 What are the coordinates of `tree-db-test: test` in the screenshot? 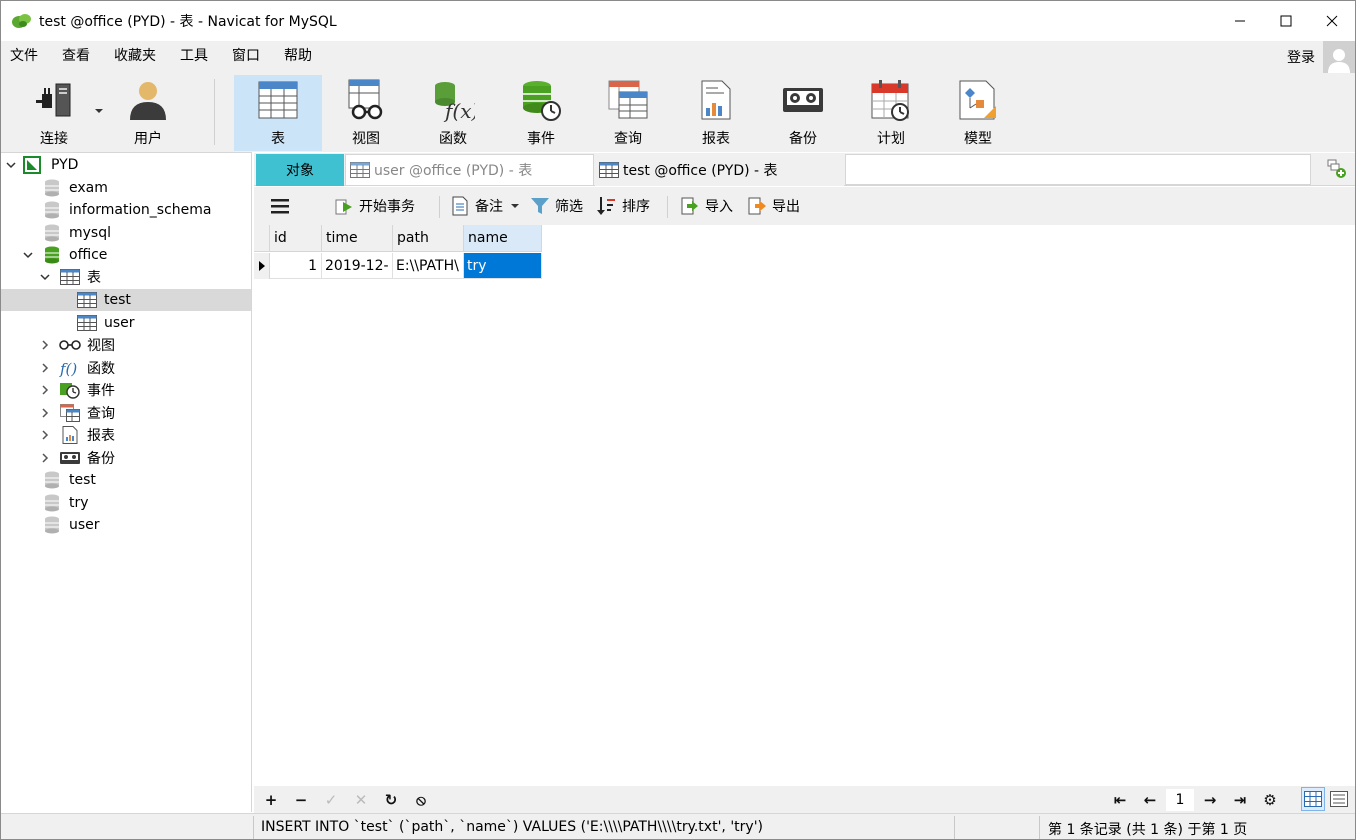 It's located at (126, 480).